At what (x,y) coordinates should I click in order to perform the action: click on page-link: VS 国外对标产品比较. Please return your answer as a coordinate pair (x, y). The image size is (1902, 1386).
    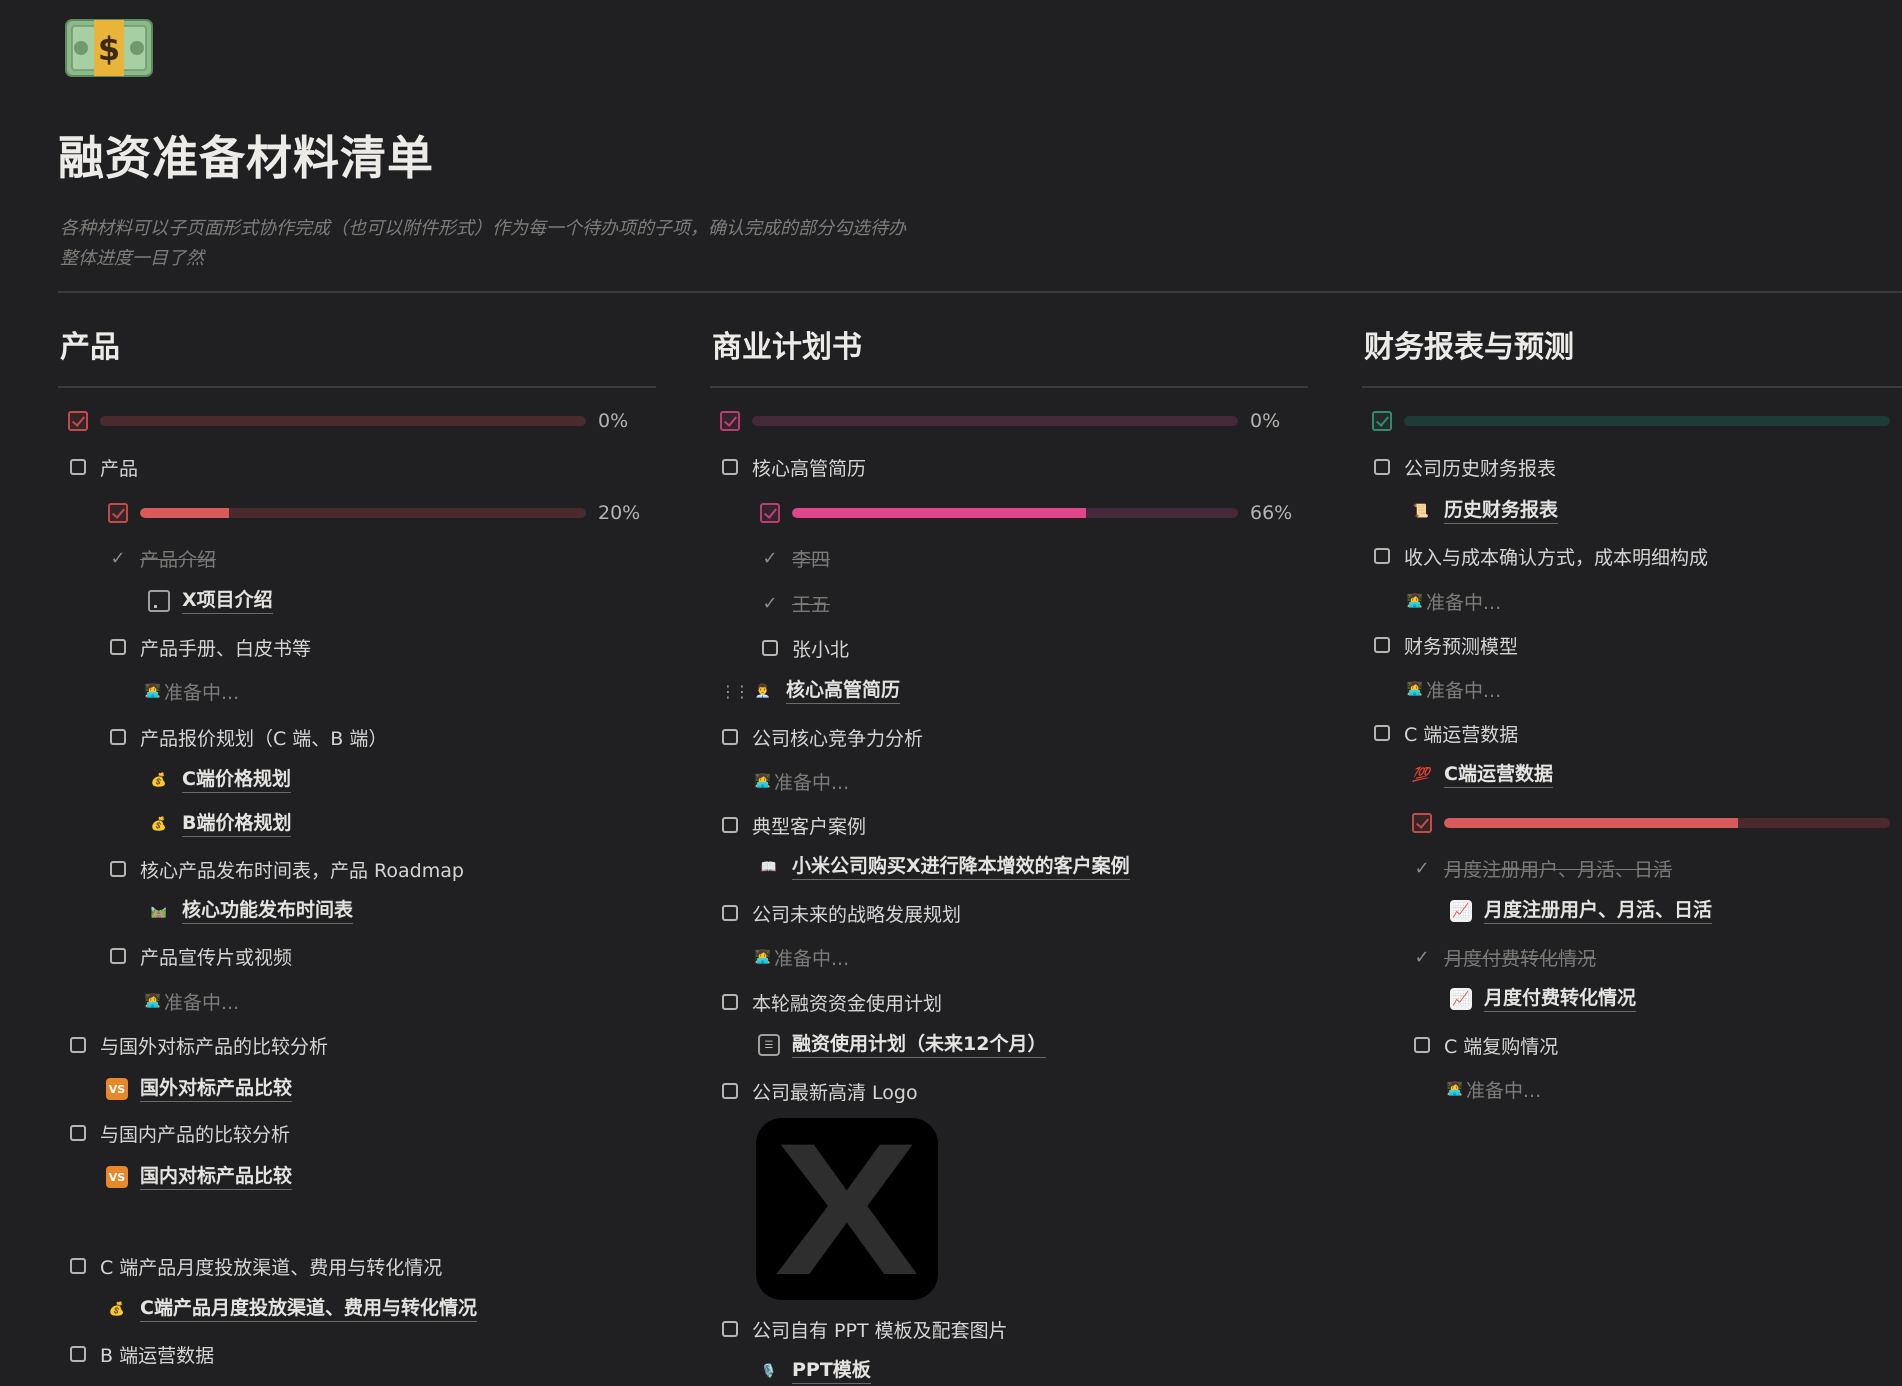
    Looking at the image, I should click on (199, 1089).